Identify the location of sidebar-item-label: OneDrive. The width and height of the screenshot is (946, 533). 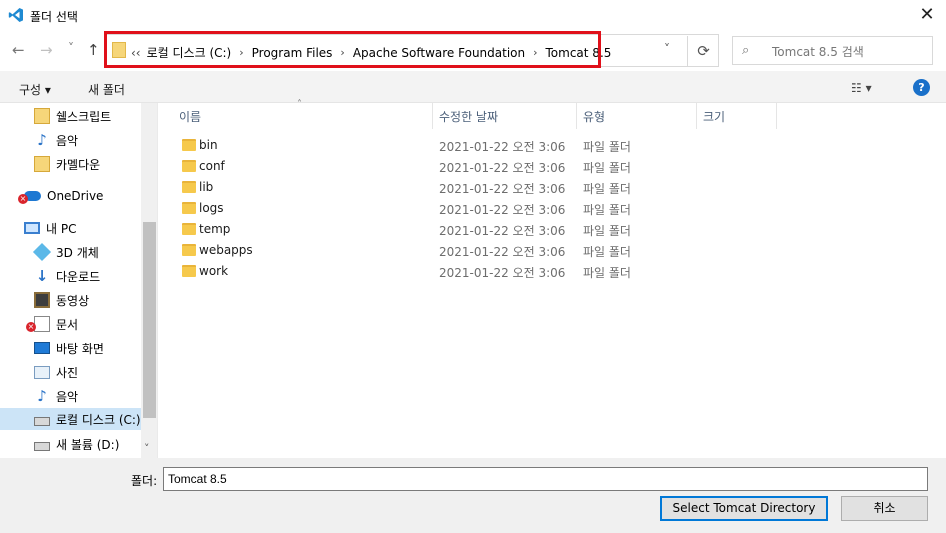
(75, 196).